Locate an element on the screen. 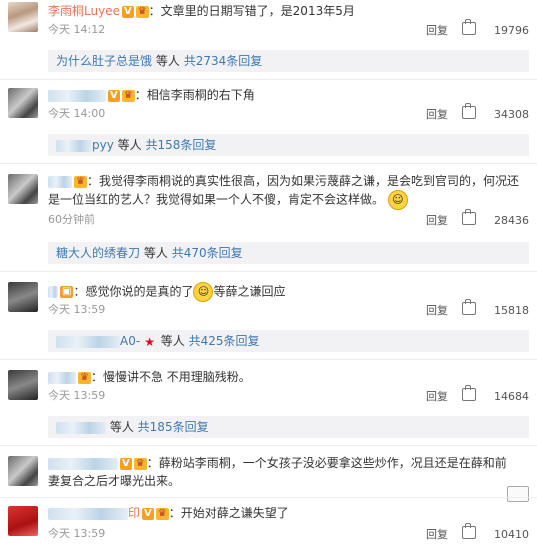 The width and height of the screenshot is (537, 551). smile-emoji-icon: ☺ is located at coordinates (397, 200).